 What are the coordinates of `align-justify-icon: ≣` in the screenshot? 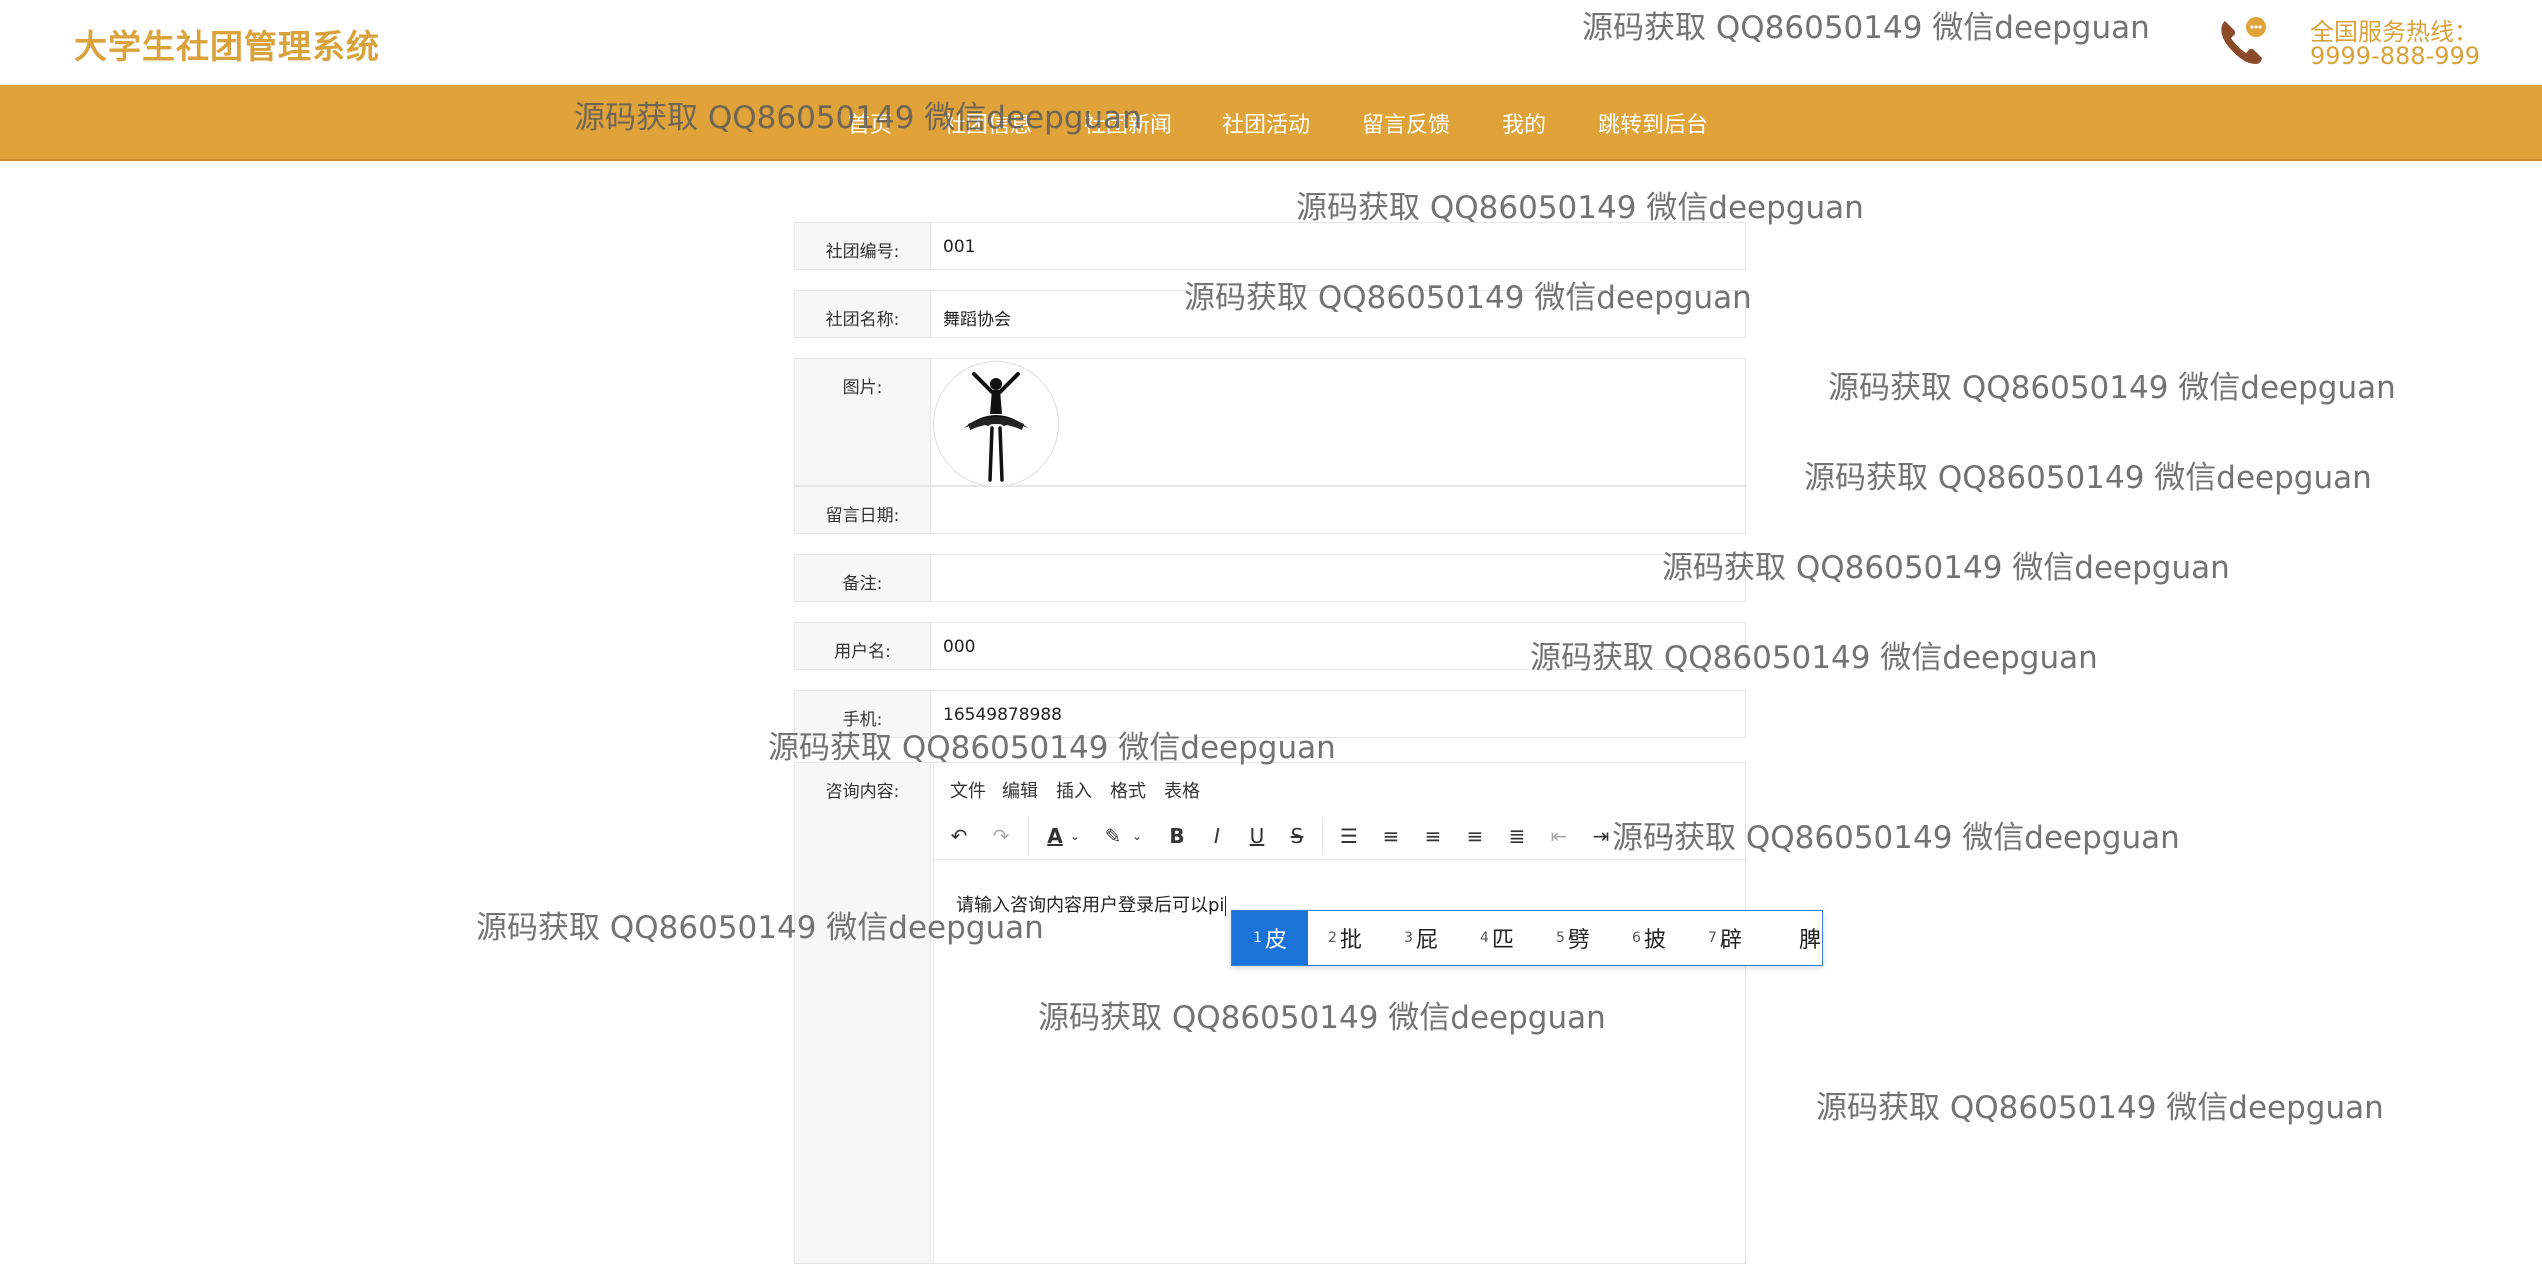 It's located at (1517, 836).